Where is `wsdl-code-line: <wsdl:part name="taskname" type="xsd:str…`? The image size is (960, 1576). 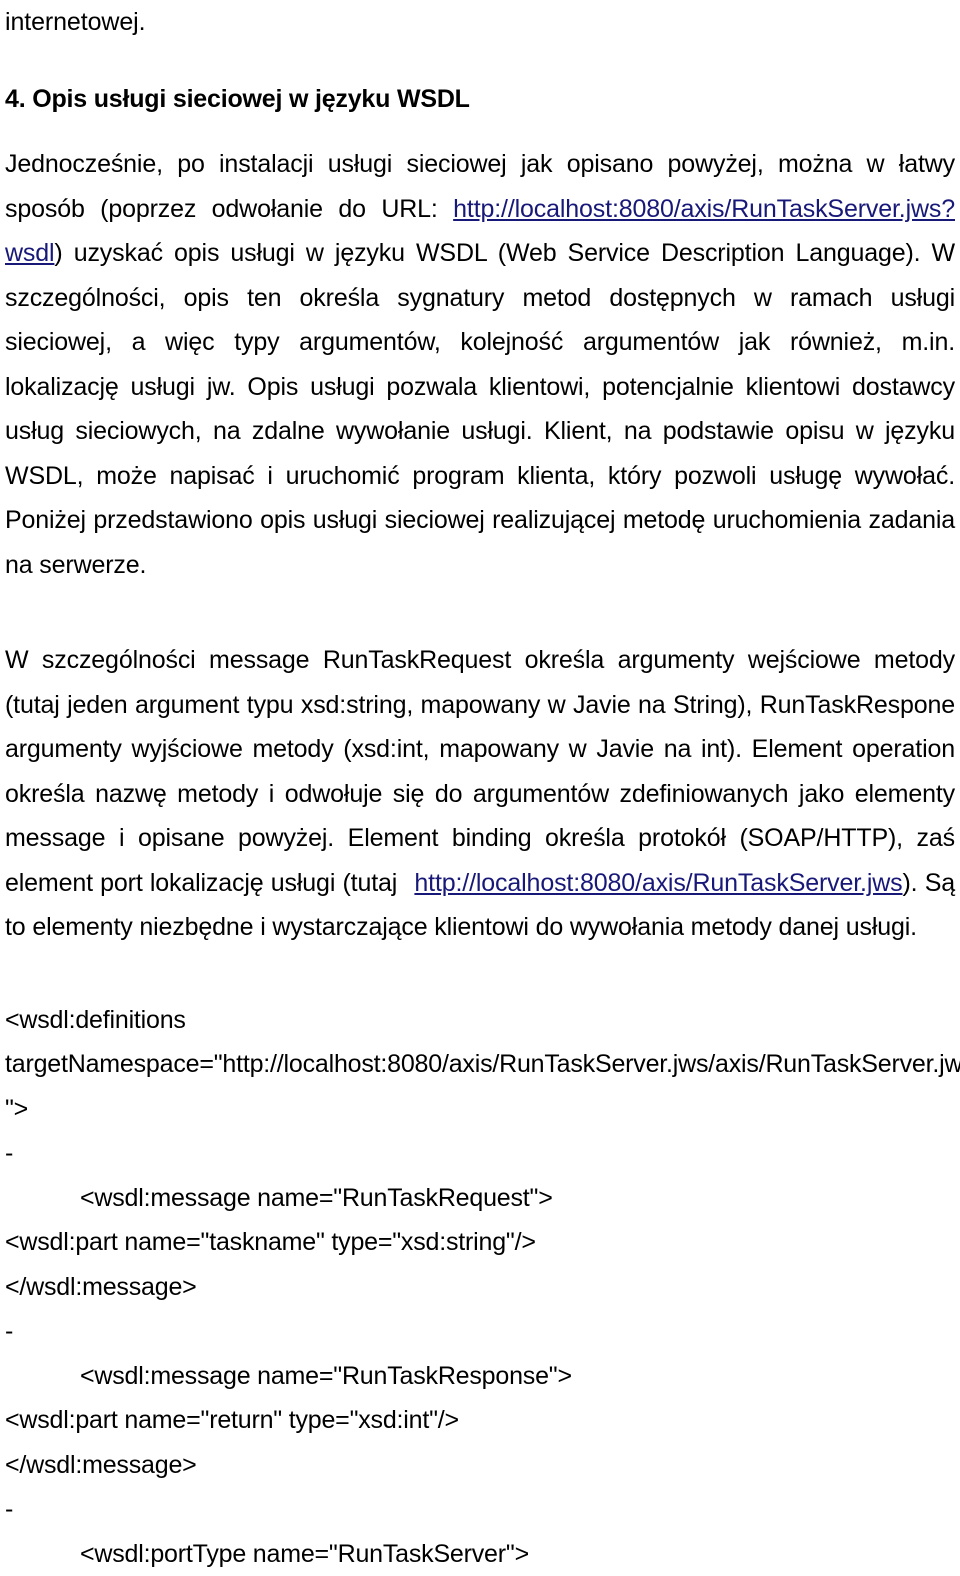
wsdl-code-line: <wsdl:part name="taskname" type="xsd:str… is located at coordinates (480, 1242).